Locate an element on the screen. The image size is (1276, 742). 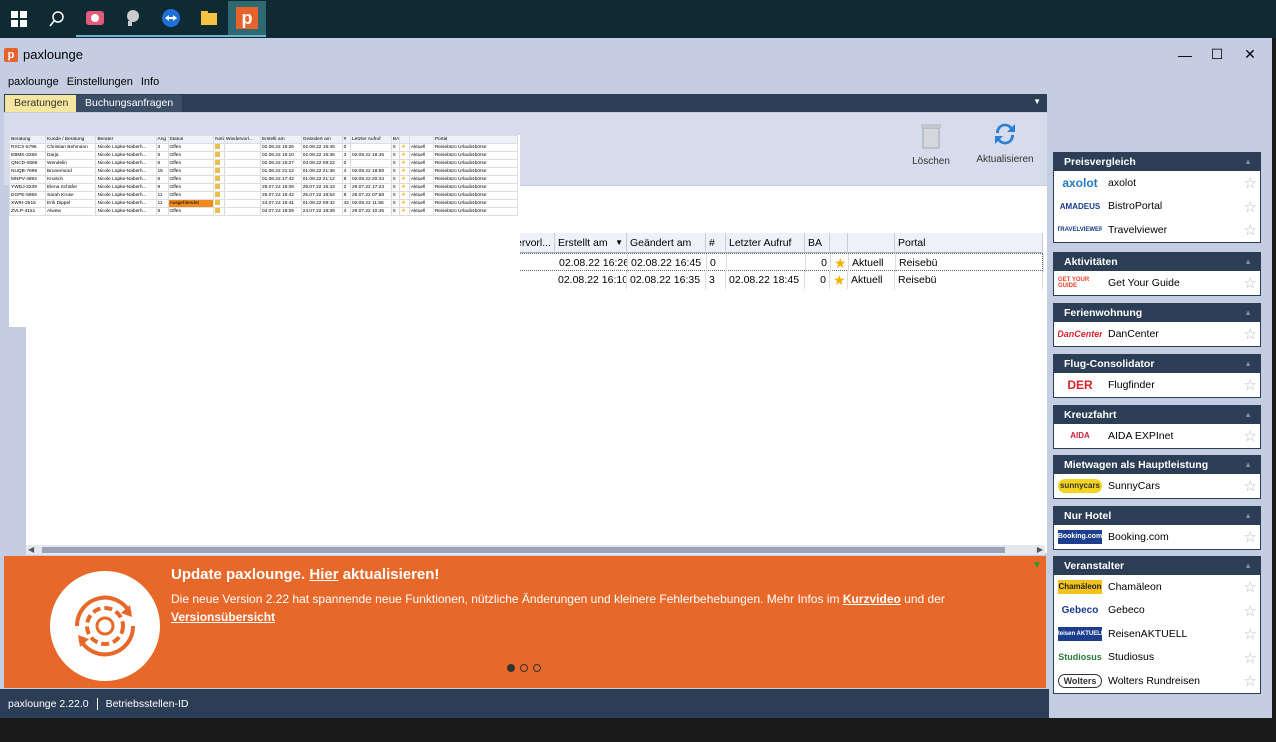
col-ba: BA is located at coordinates (817, 243).